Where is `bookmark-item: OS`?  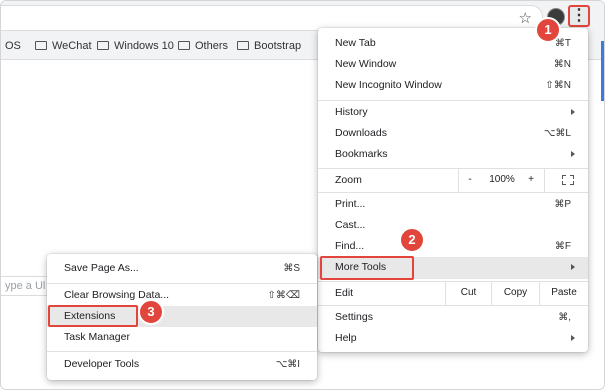
bookmark-item: OS is located at coordinates (13, 46).